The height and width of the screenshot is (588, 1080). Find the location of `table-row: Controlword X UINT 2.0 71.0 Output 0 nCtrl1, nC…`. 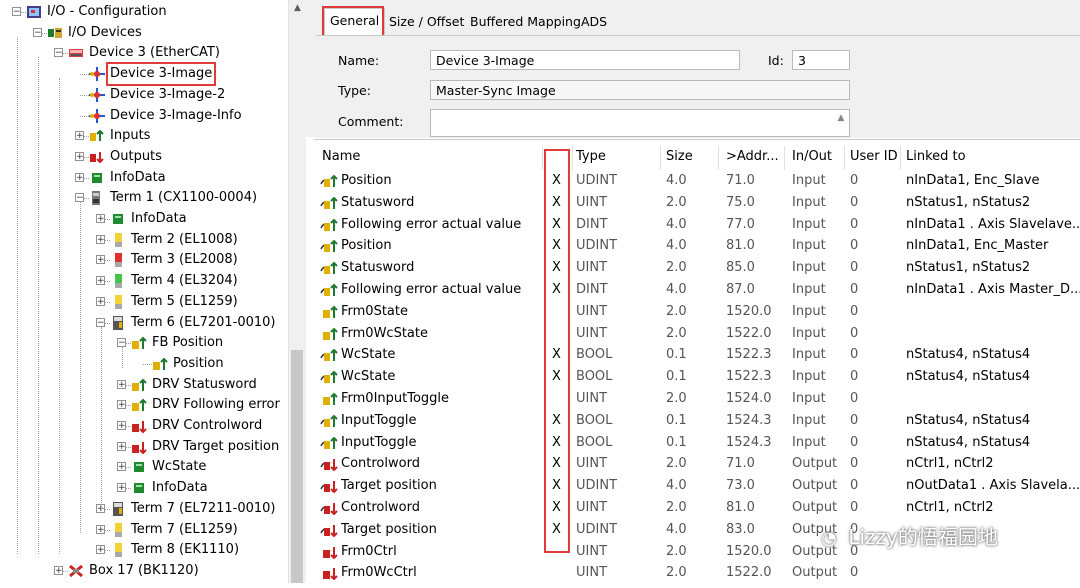

table-row: Controlword X UINT 2.0 71.0 Output 0 nCtrl1, nC… is located at coordinates (697, 464).